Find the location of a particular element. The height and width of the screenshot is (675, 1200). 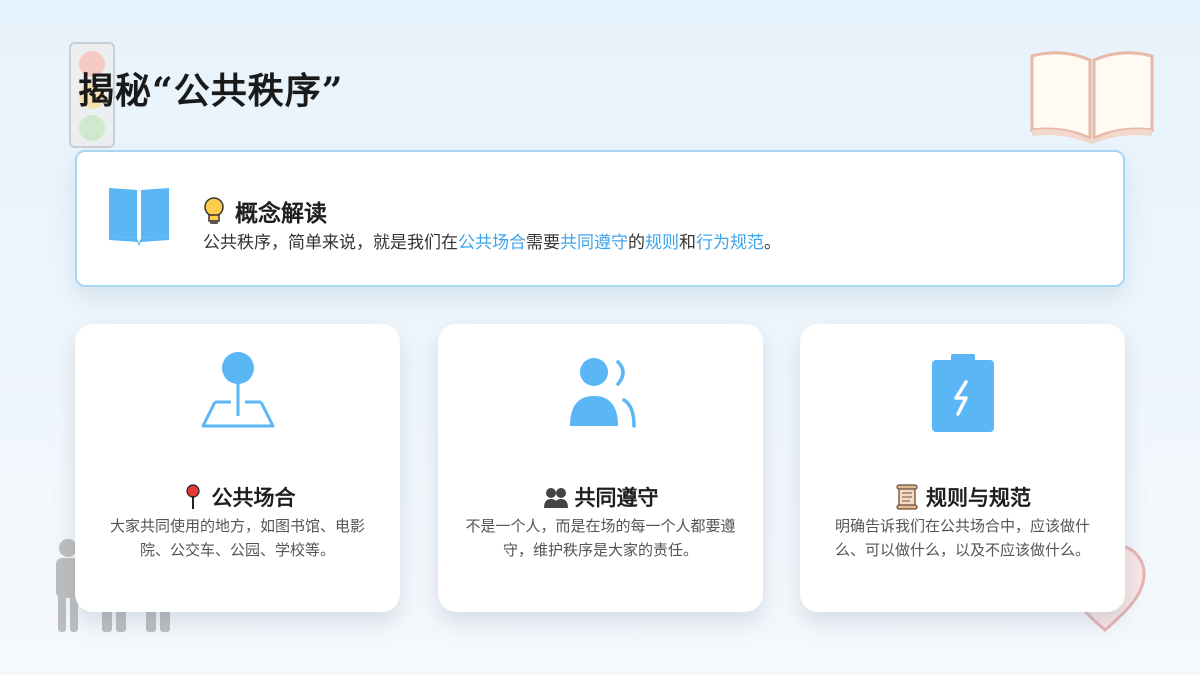

card-text: 大家共同使用的地方，如图书馆、电影院、公交车、公园、学校等。 is located at coordinates (237, 538).